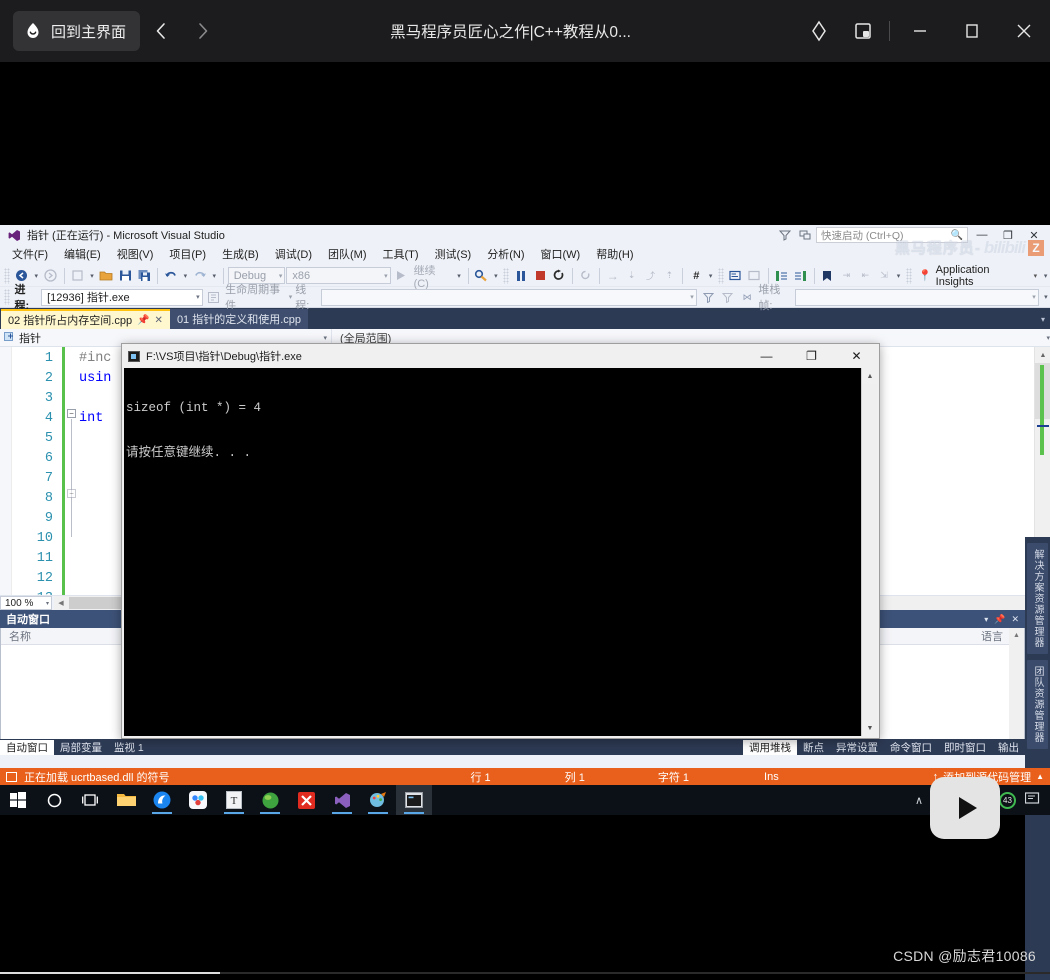 The height and width of the screenshot is (980, 1050). I want to click on prev-bookmark-icon: ⇤, so click(865, 276).